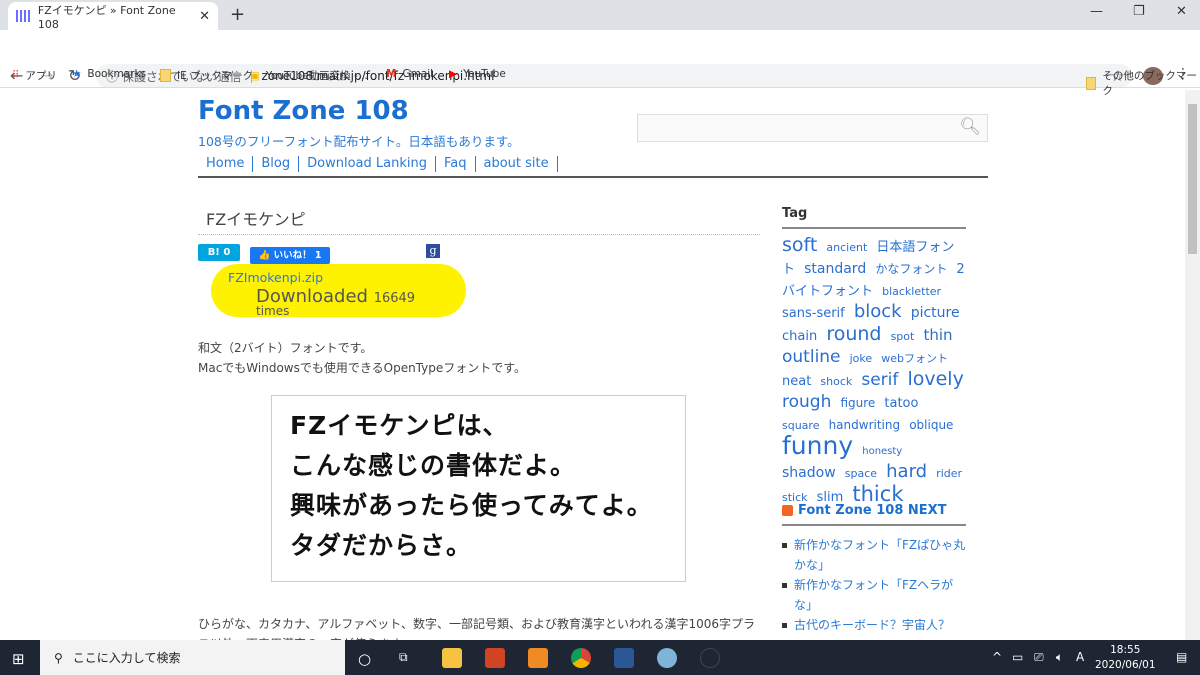 This screenshot has height=675, width=1200. I want to click on notifications-icon: ▤, so click(1181, 657).